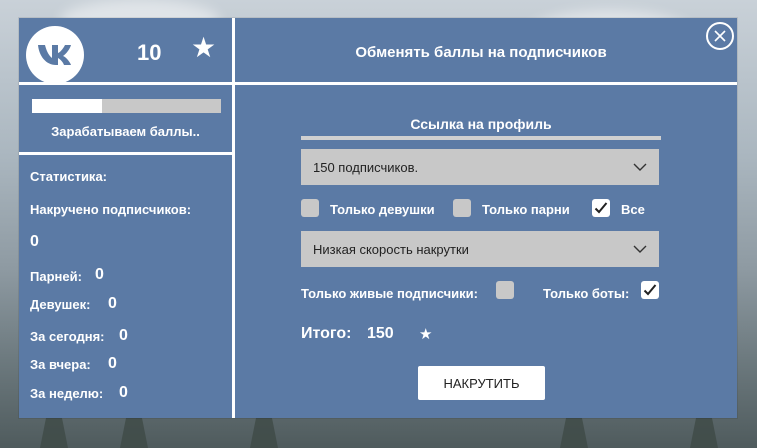  I want to click on total-value: 150, so click(380, 333).